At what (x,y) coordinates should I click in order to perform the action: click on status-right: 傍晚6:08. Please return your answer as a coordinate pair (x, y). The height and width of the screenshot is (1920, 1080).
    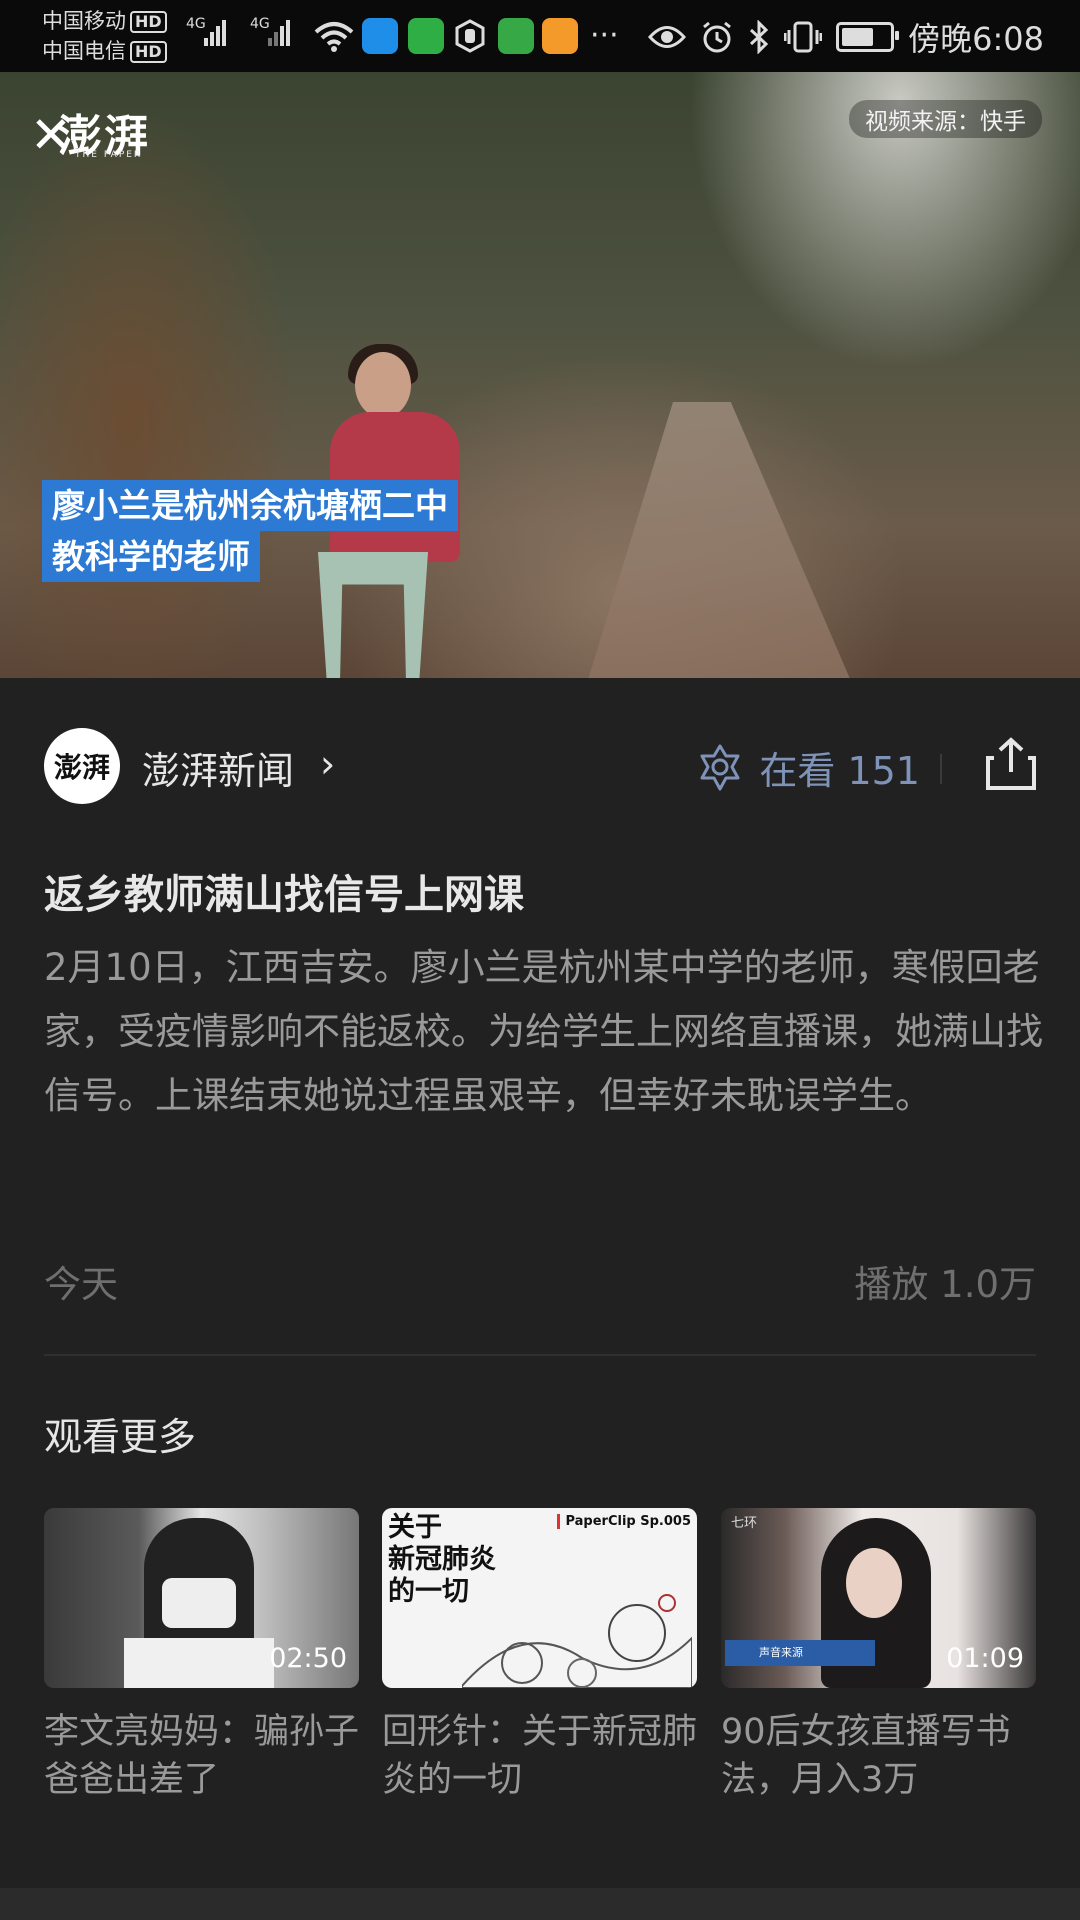
    Looking at the image, I should click on (846, 37).